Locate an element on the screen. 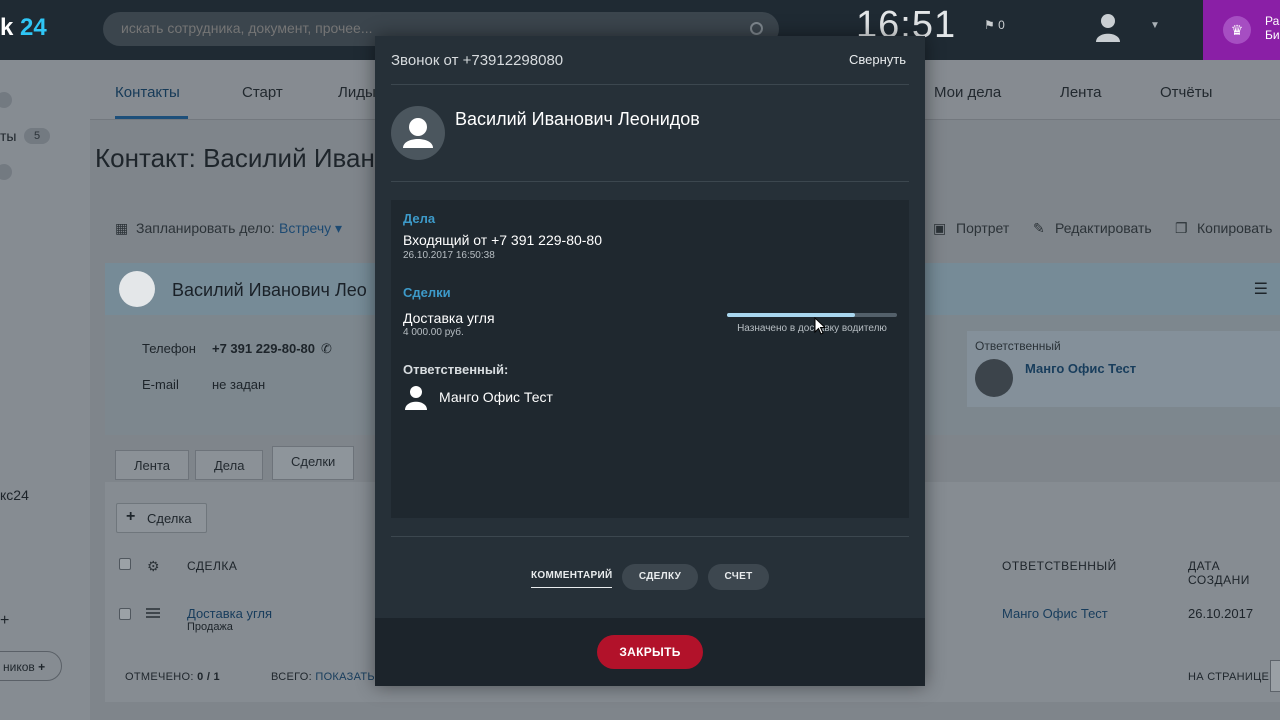  tab-deals-lower: Сделки is located at coordinates (313, 463).